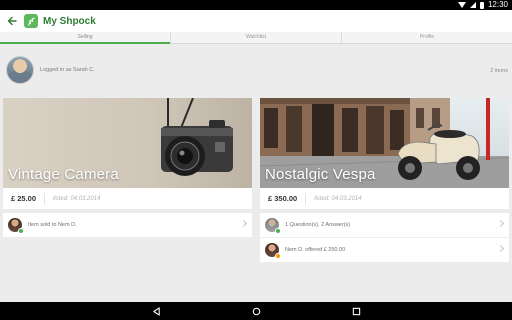 This screenshot has width=512, height=320. Describe the element at coordinates (384, 199) in the screenshot. I see `price-row: £ 350.00 listed: 04.03.2014` at that location.